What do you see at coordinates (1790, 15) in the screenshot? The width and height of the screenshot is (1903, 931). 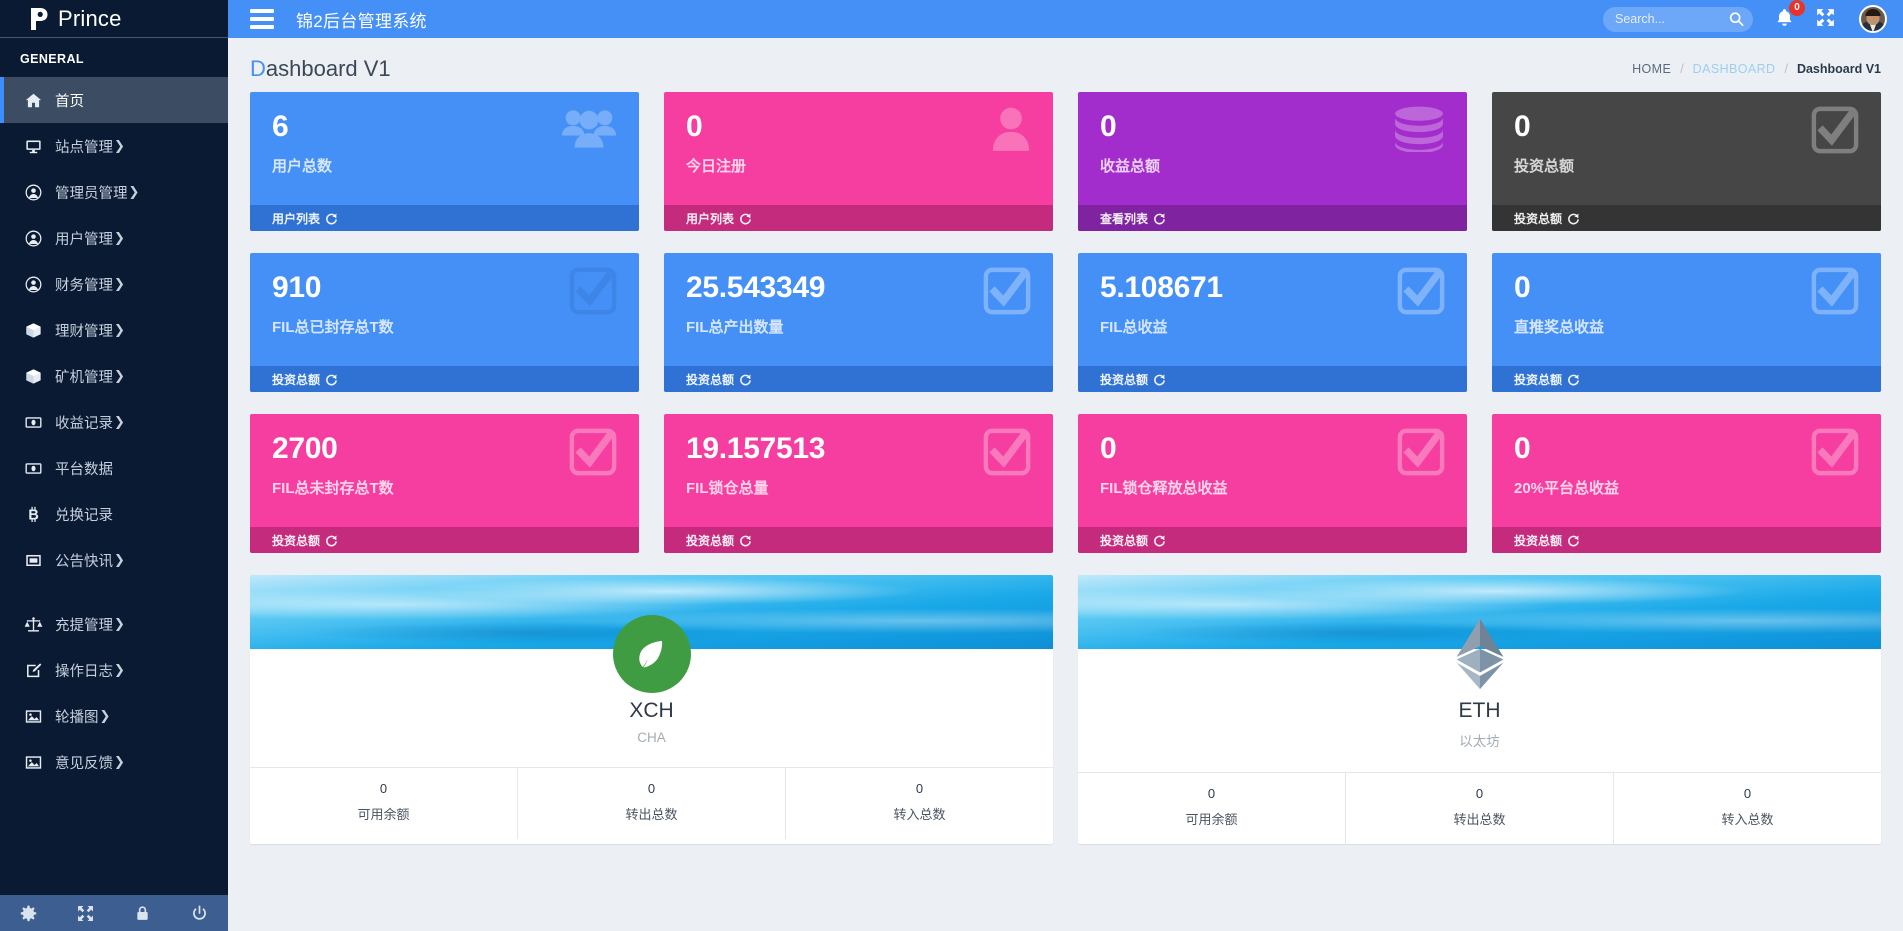 I see `notifications-button: 0` at bounding box center [1790, 15].